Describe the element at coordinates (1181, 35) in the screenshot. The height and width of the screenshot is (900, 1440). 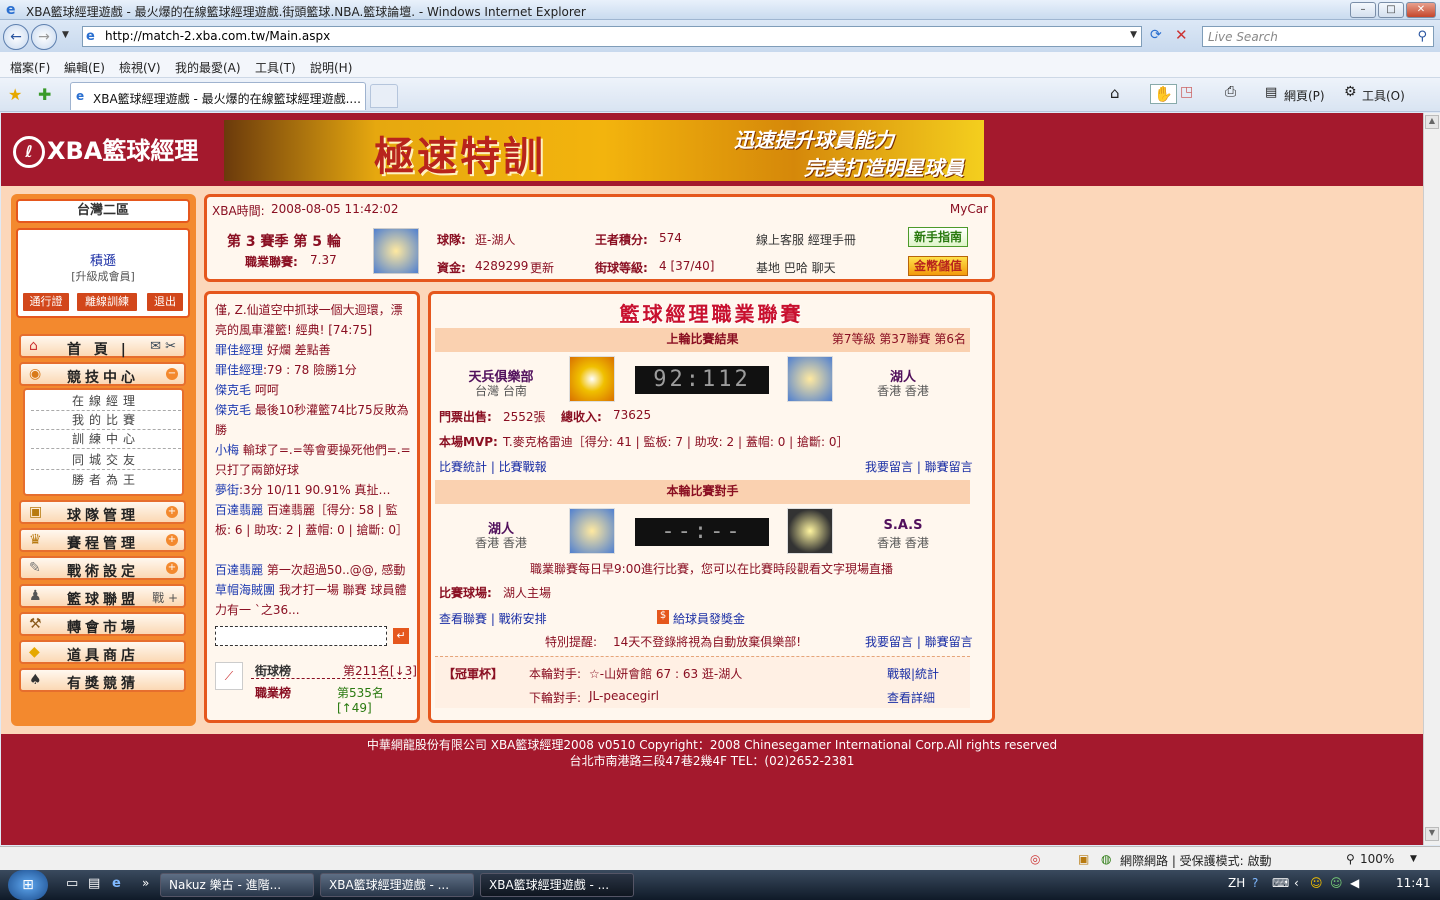
I see `stop-icon: ✕` at that location.